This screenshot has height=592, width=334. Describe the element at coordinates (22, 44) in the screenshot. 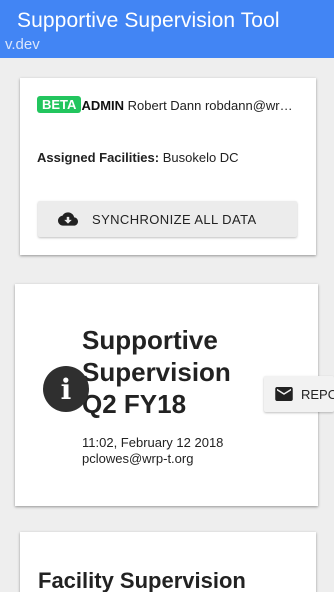

I see `app-version: v.dev` at that location.